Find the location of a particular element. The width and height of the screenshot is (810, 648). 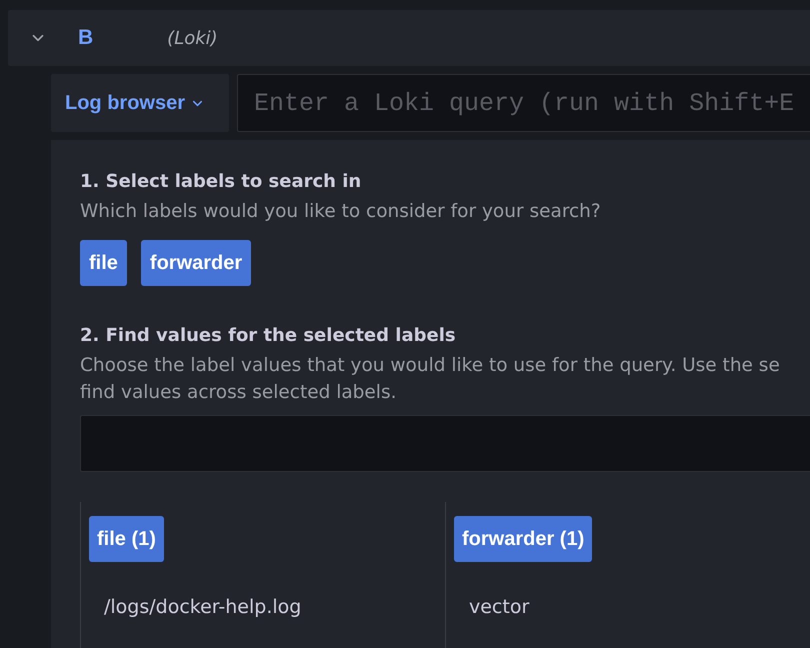

log-browser-button: Log browser is located at coordinates (140, 103).